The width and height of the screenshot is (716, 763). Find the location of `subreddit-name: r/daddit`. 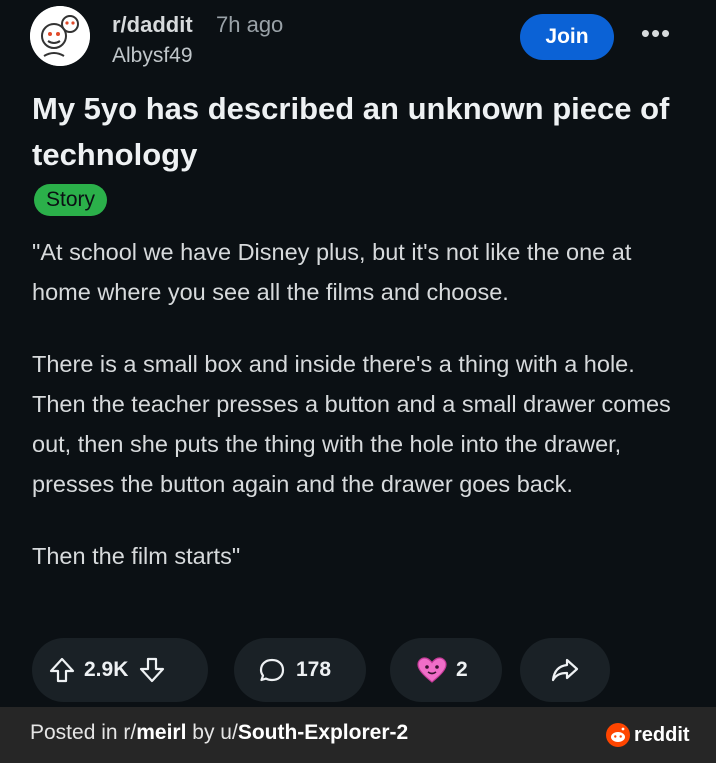

subreddit-name: r/daddit is located at coordinates (152, 25).